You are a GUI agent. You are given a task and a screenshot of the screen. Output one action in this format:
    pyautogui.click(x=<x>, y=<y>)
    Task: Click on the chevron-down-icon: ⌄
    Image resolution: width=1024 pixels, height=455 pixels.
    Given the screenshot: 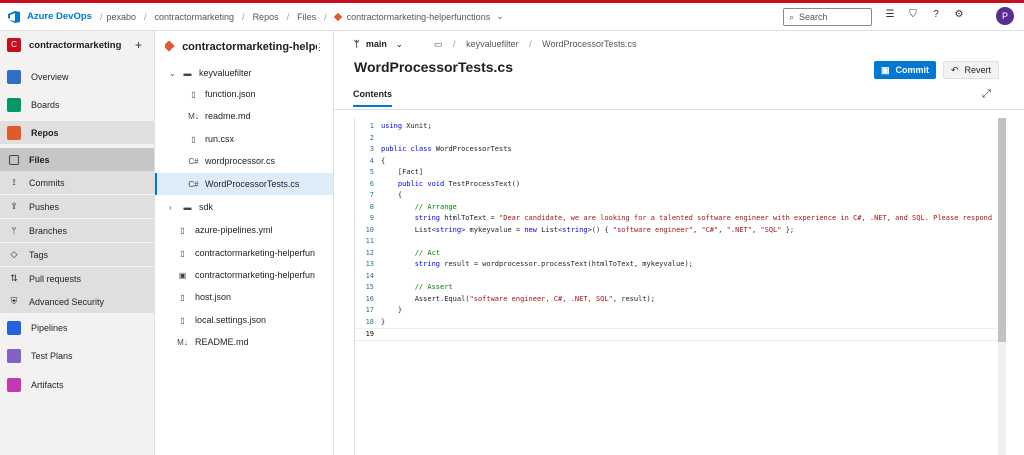 What is the action you would take?
    pyautogui.click(x=172, y=73)
    